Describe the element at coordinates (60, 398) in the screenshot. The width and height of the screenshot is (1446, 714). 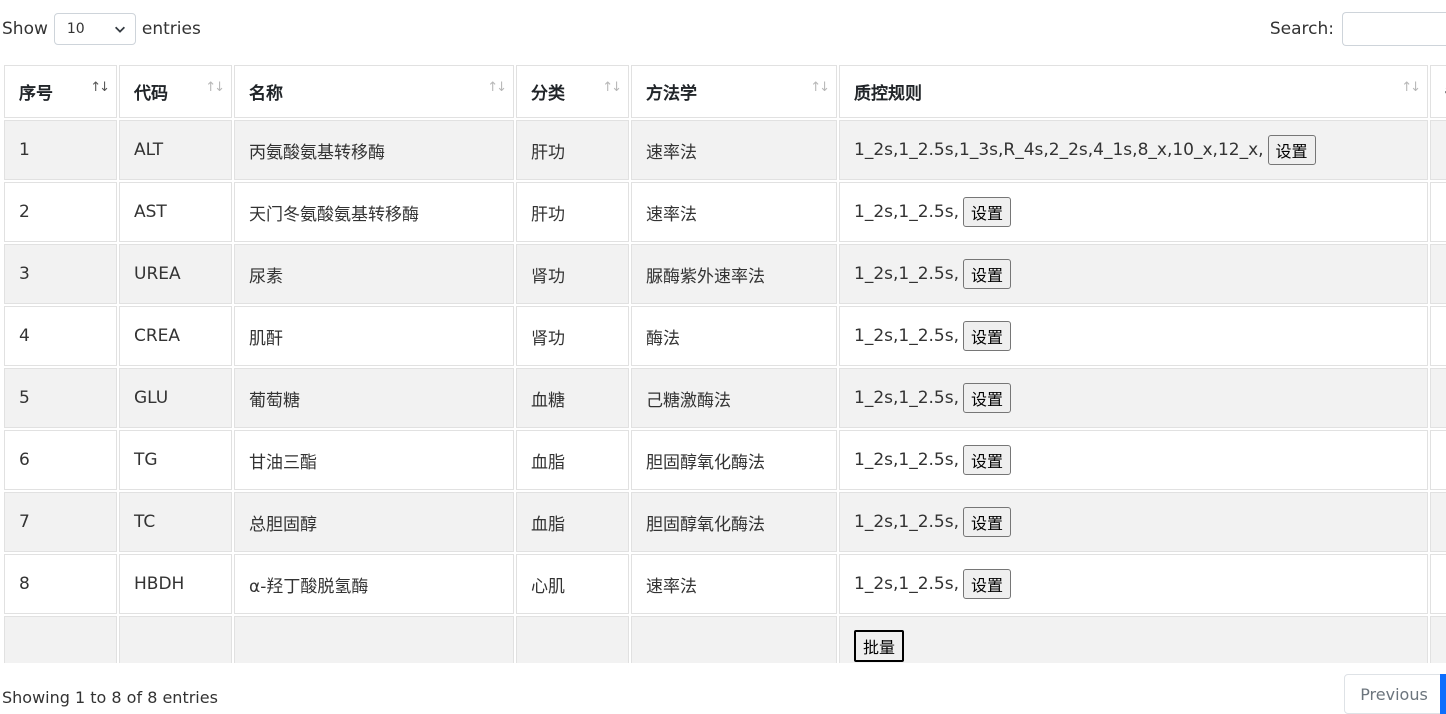
I see `cell-index: 5` at that location.